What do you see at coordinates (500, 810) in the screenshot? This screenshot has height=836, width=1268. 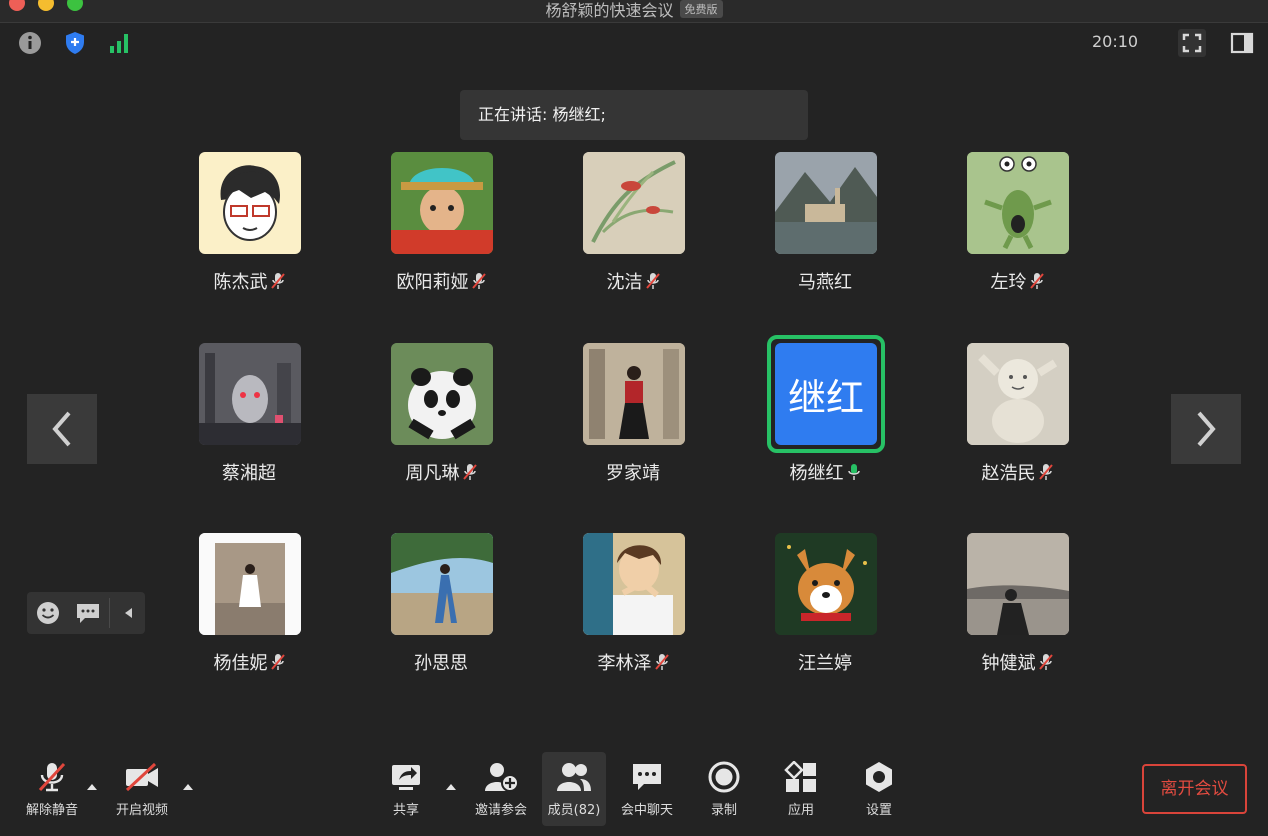 I see `invite-label: 邀请参会` at bounding box center [500, 810].